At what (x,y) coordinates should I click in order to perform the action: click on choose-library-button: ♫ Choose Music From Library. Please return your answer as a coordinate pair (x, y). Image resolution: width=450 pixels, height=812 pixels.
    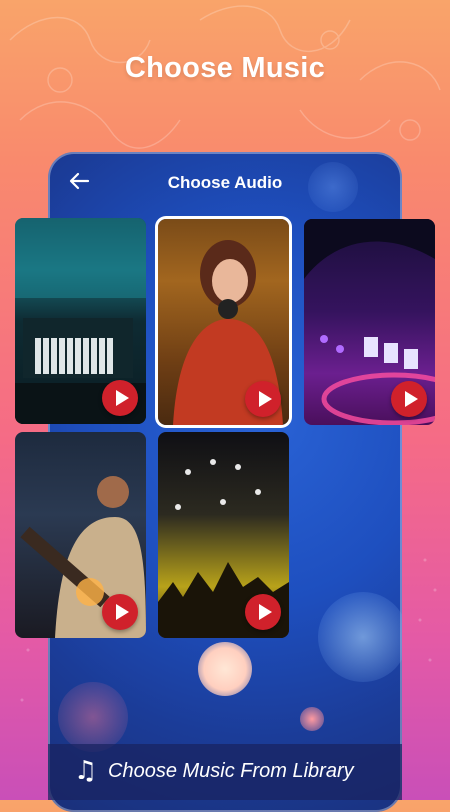
    Looking at the image, I should click on (225, 772).